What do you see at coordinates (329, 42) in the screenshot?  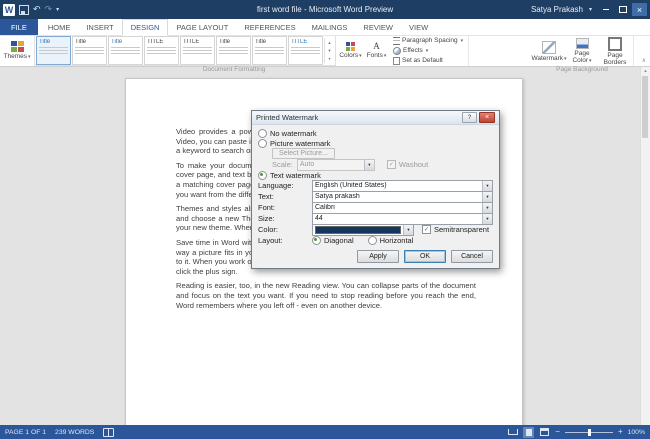 I see `gallery-up-icon: ▲` at bounding box center [329, 42].